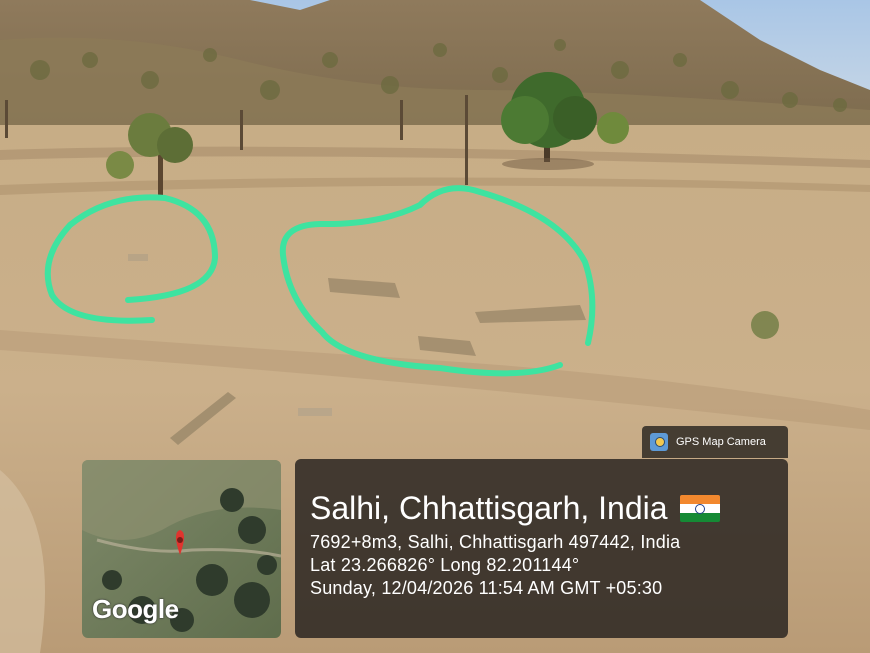  What do you see at coordinates (489, 508) in the screenshot?
I see `place-title: Salhi, Chhattisgarh, India` at bounding box center [489, 508].